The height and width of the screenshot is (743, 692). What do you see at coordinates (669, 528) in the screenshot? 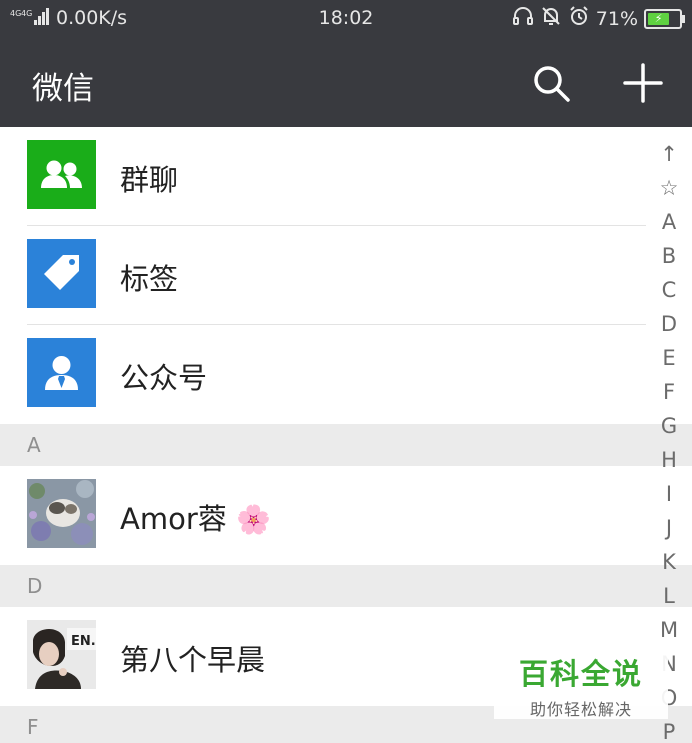
I see `index-letter: J` at bounding box center [669, 528].